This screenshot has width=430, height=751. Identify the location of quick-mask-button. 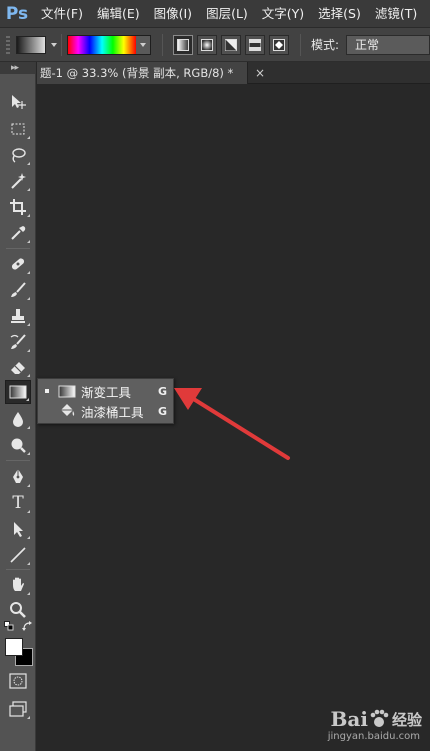
(18, 681).